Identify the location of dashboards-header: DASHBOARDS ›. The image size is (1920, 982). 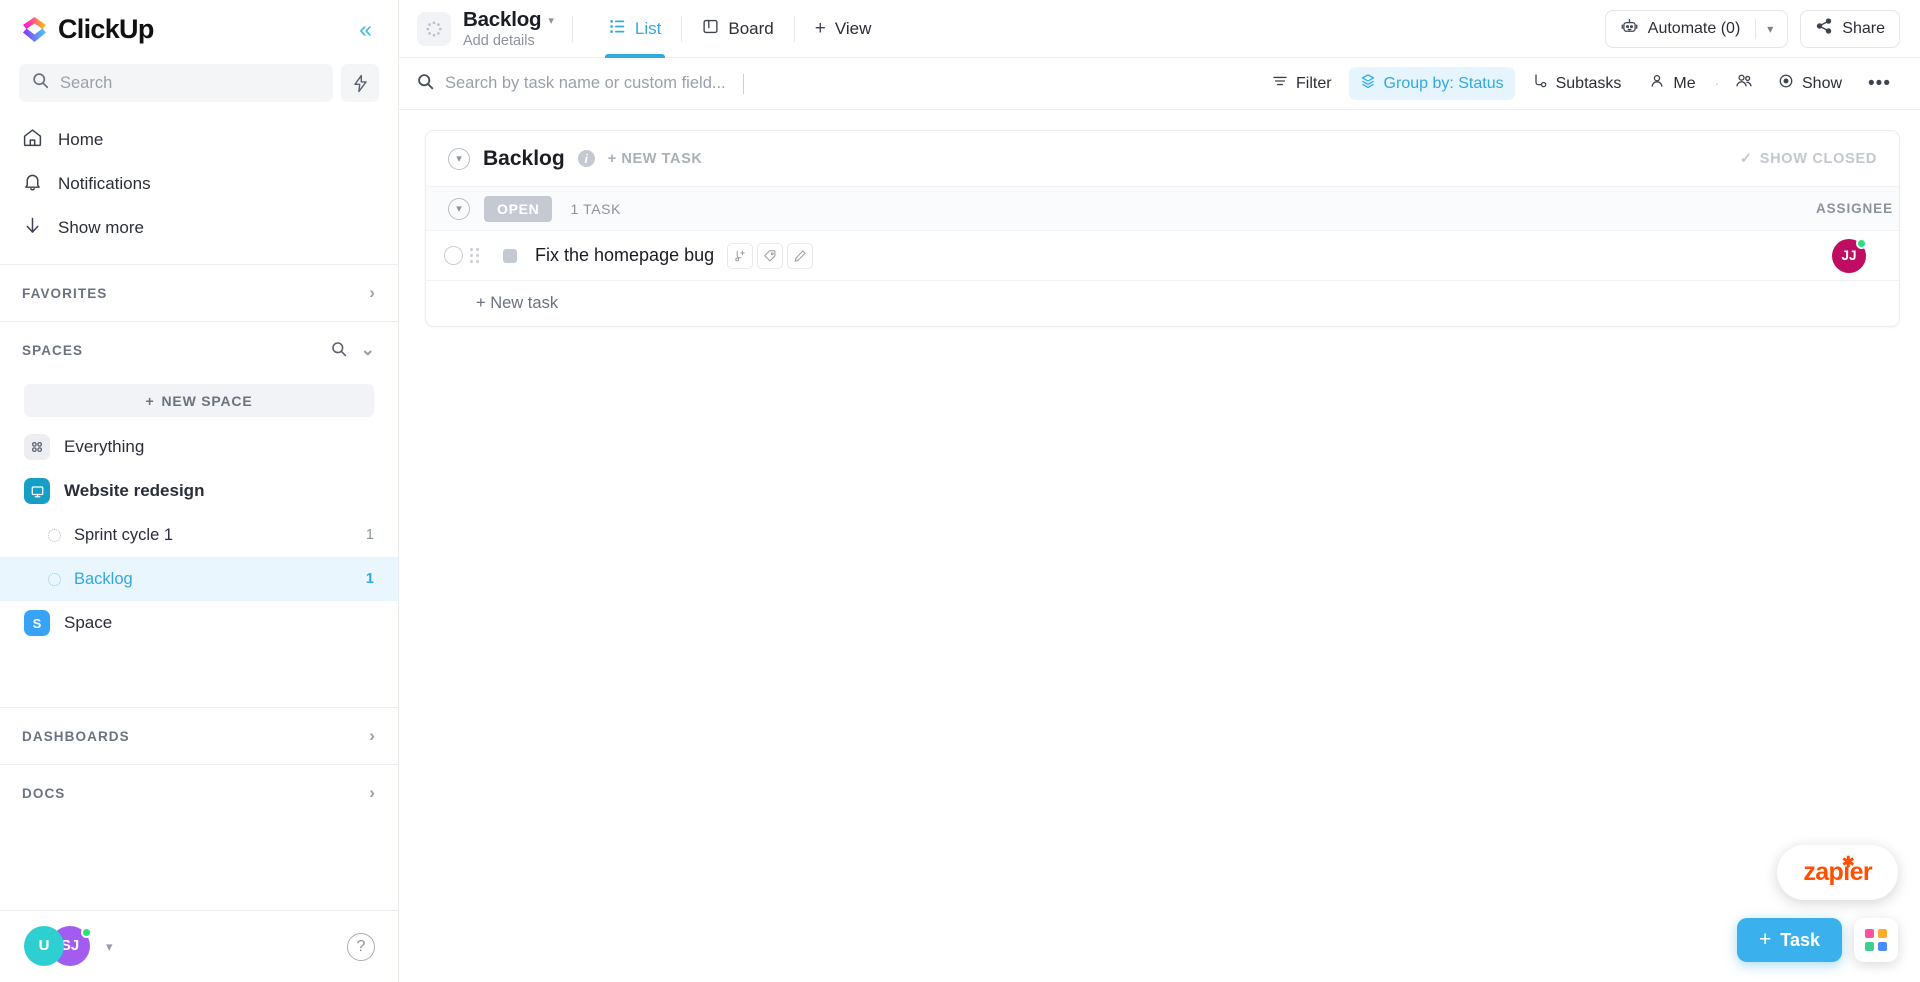
(199, 736).